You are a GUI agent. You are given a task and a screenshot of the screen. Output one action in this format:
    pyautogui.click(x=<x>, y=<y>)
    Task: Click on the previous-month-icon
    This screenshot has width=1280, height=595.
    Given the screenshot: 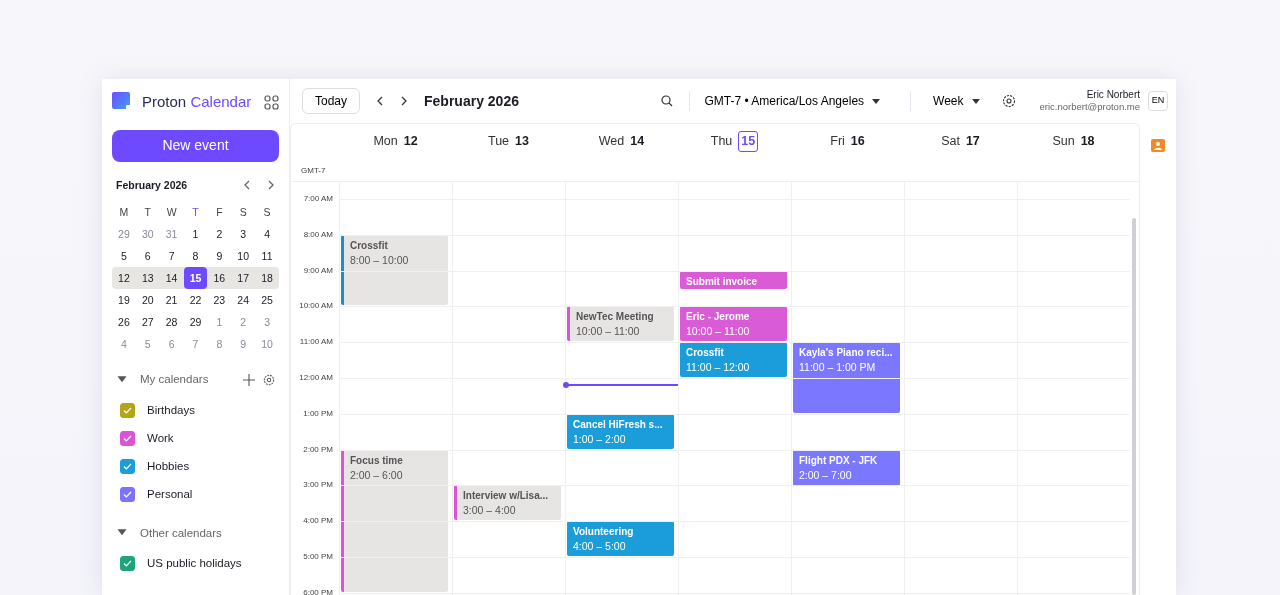 What is the action you would take?
    pyautogui.click(x=247, y=185)
    